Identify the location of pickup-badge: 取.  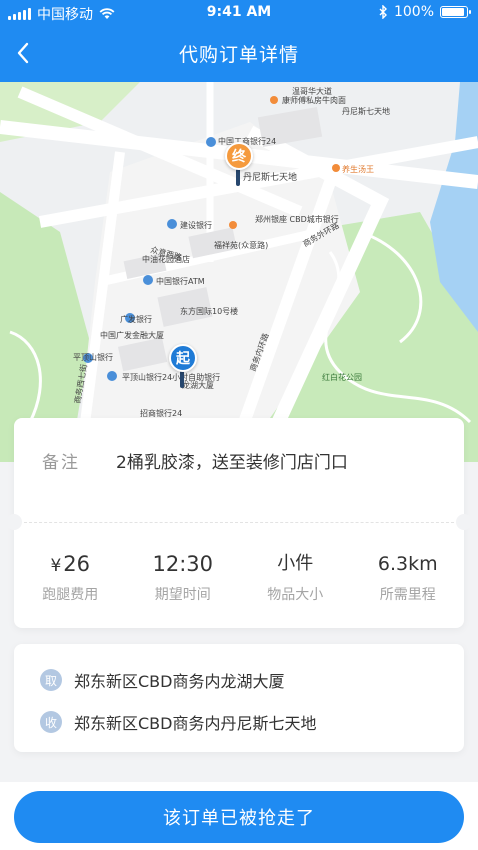
(51, 680).